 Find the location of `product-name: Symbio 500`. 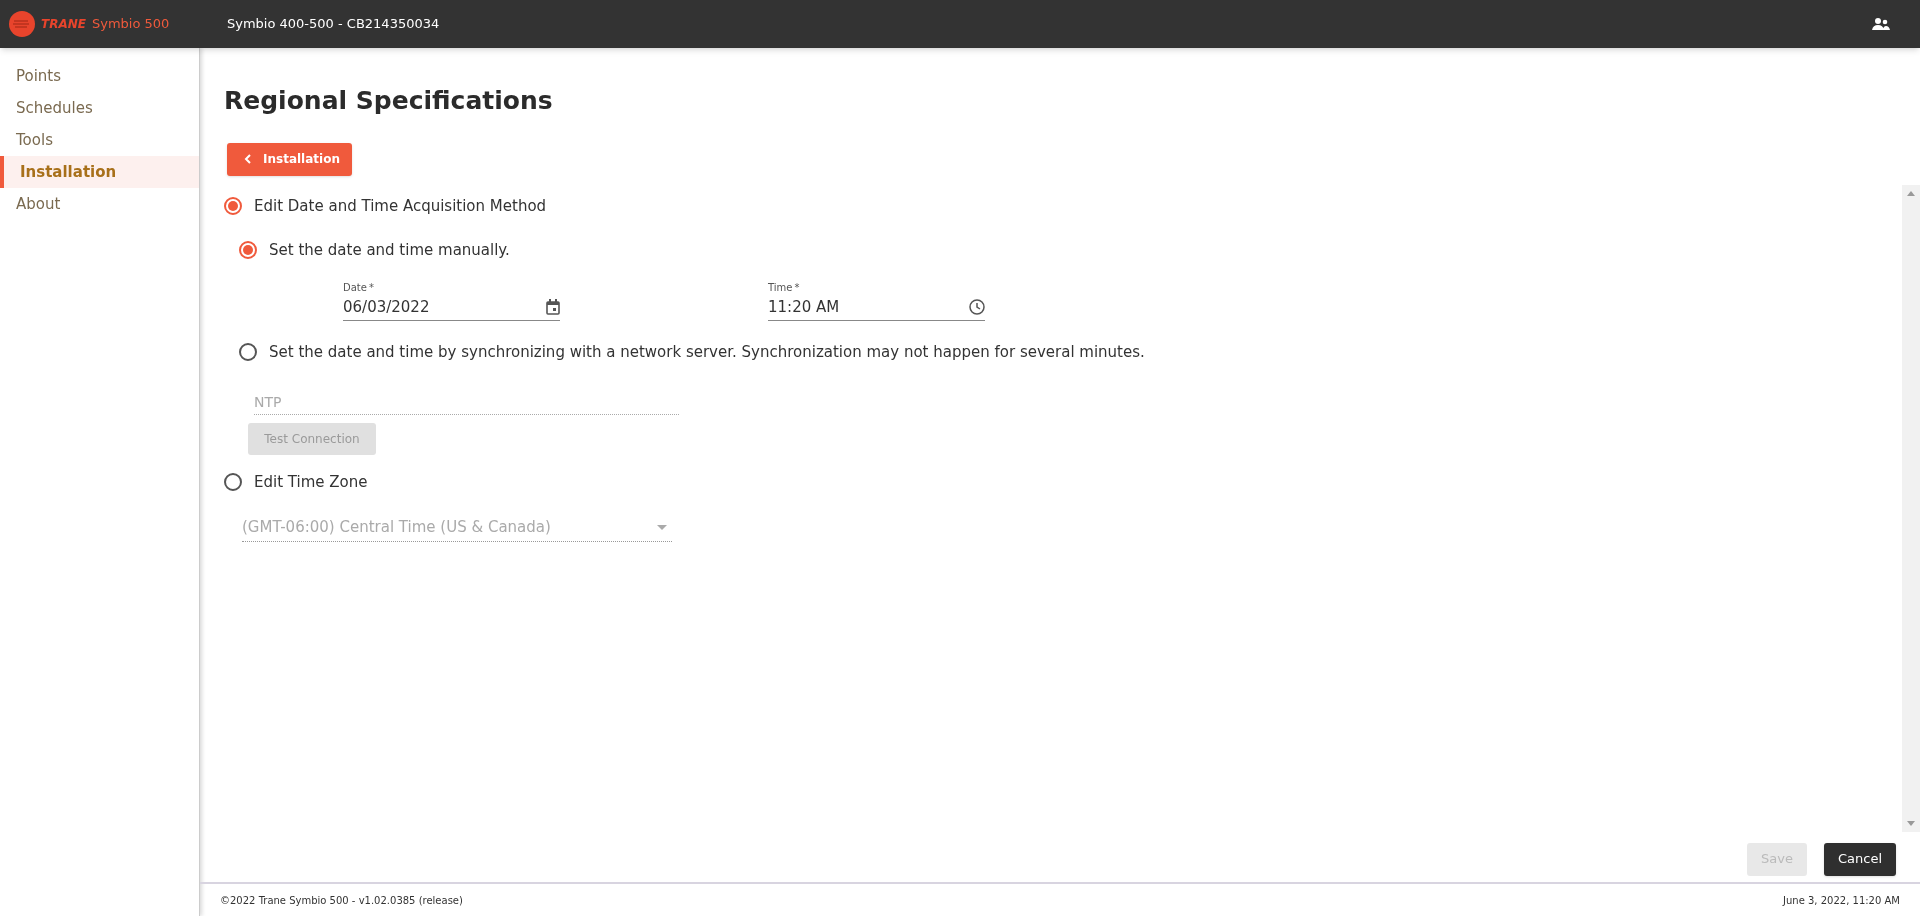

product-name: Symbio 500 is located at coordinates (130, 24).